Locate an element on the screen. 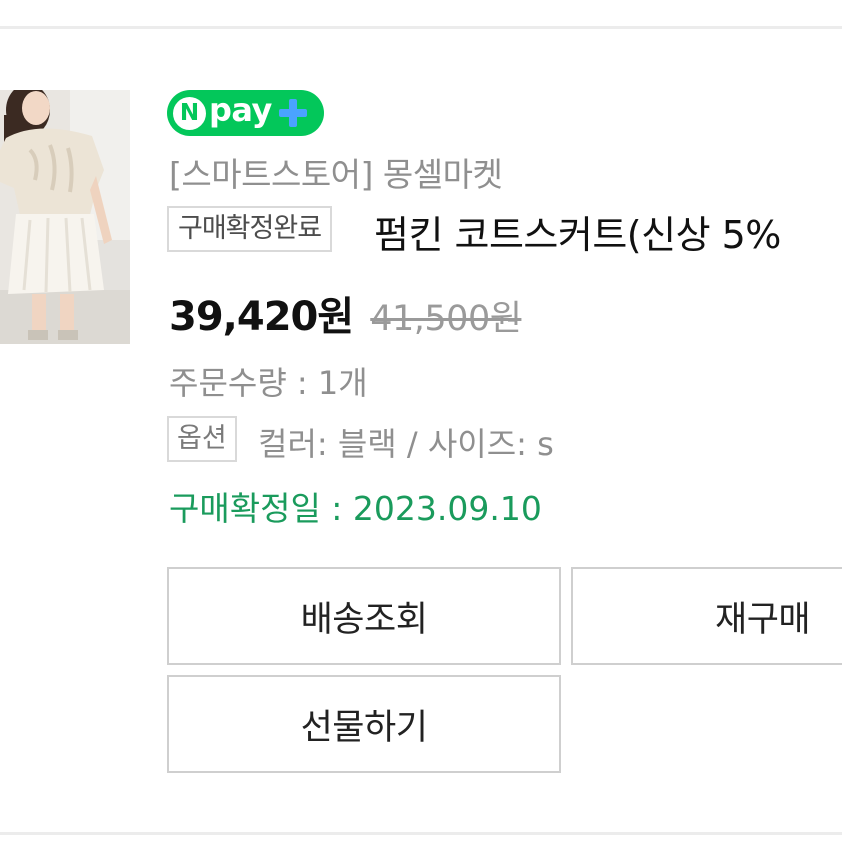  status-badge: 구매확정완료 is located at coordinates (250, 229).